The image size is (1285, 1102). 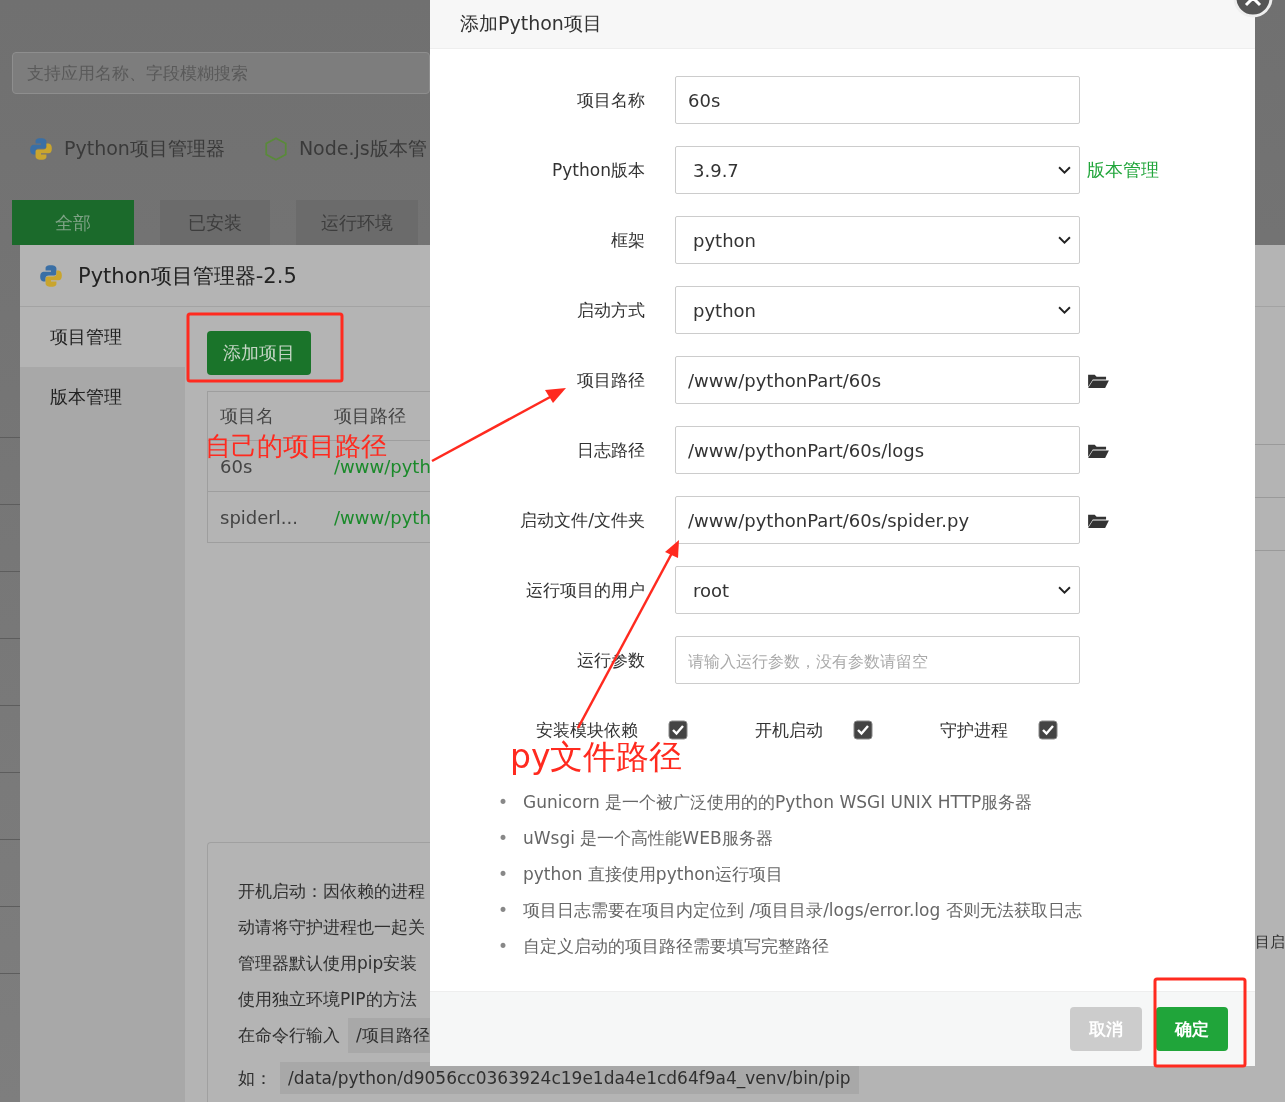 I want to click on nav-item: 项目管理, so click(x=102, y=337).